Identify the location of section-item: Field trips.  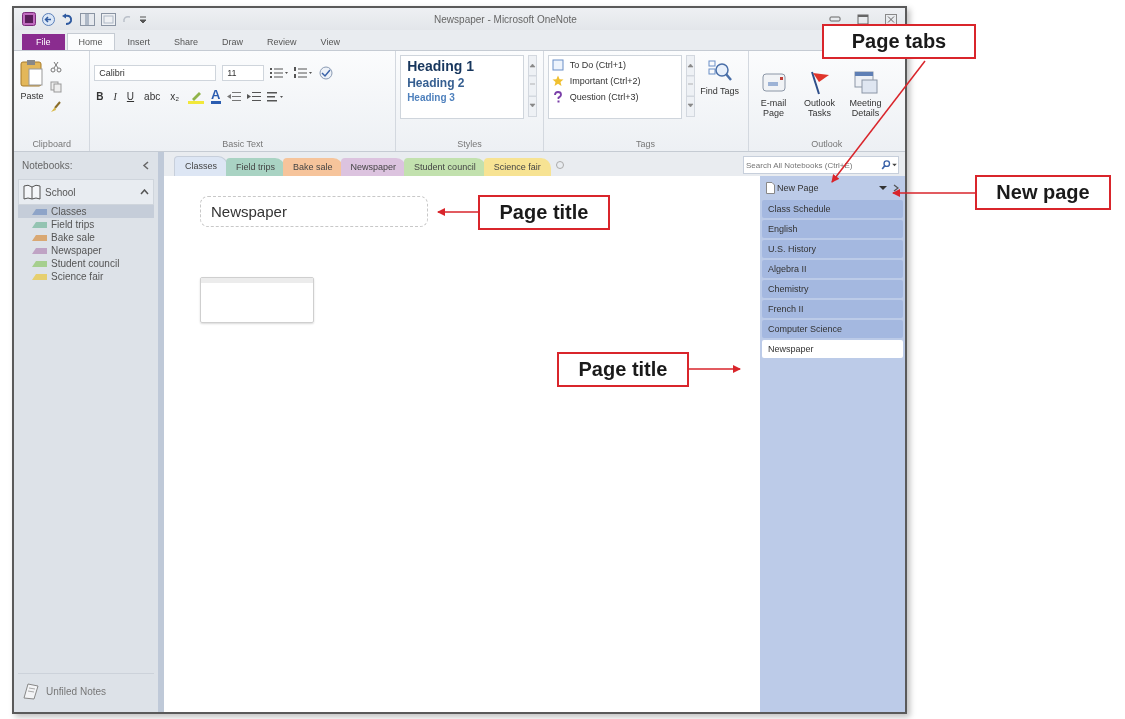
(86, 224).